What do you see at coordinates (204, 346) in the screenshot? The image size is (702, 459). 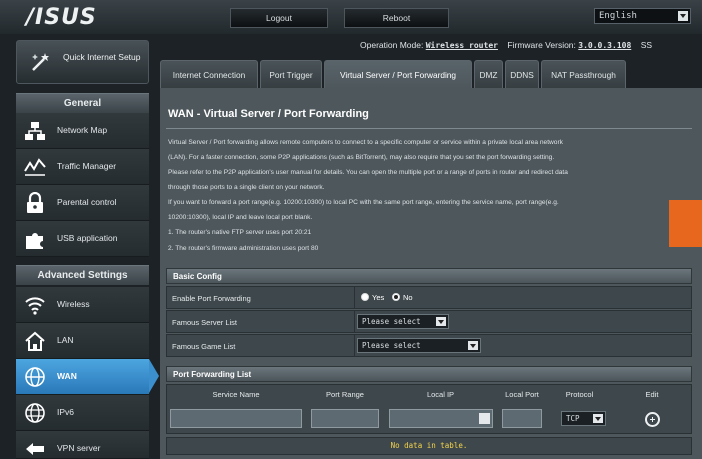 I see `famous-game-label: Famous Game List` at bounding box center [204, 346].